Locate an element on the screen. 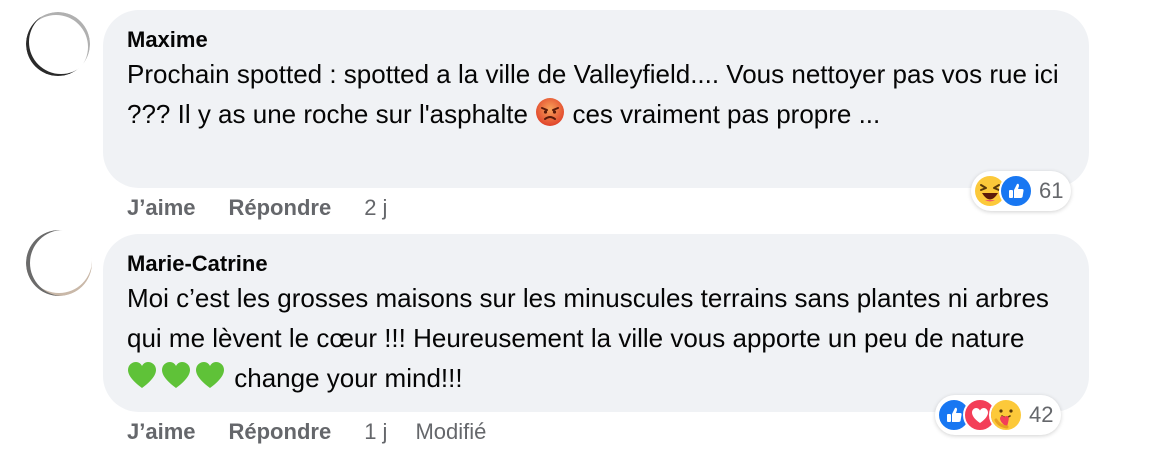 This screenshot has height=456, width=1162. reaction-count: 42 is located at coordinates (1041, 414).